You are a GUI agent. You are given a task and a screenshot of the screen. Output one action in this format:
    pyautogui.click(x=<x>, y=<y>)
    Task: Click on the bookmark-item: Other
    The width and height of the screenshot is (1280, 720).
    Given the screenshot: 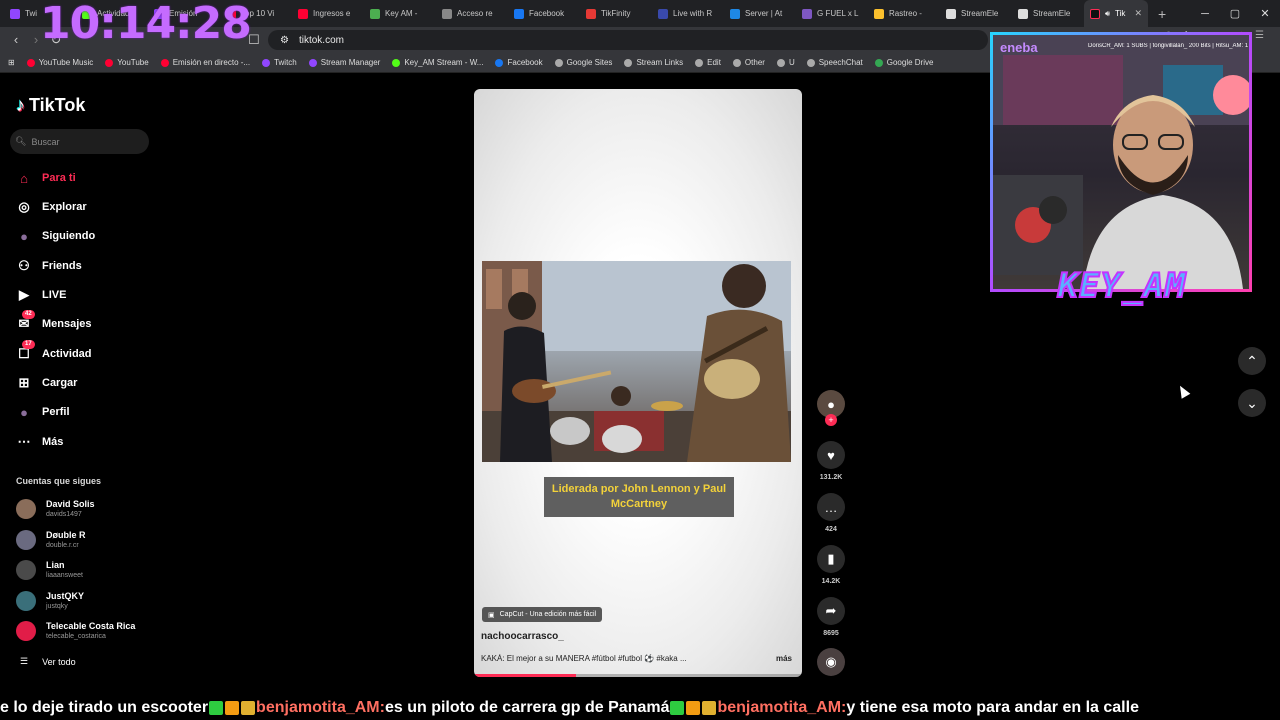 What is the action you would take?
    pyautogui.click(x=748, y=62)
    